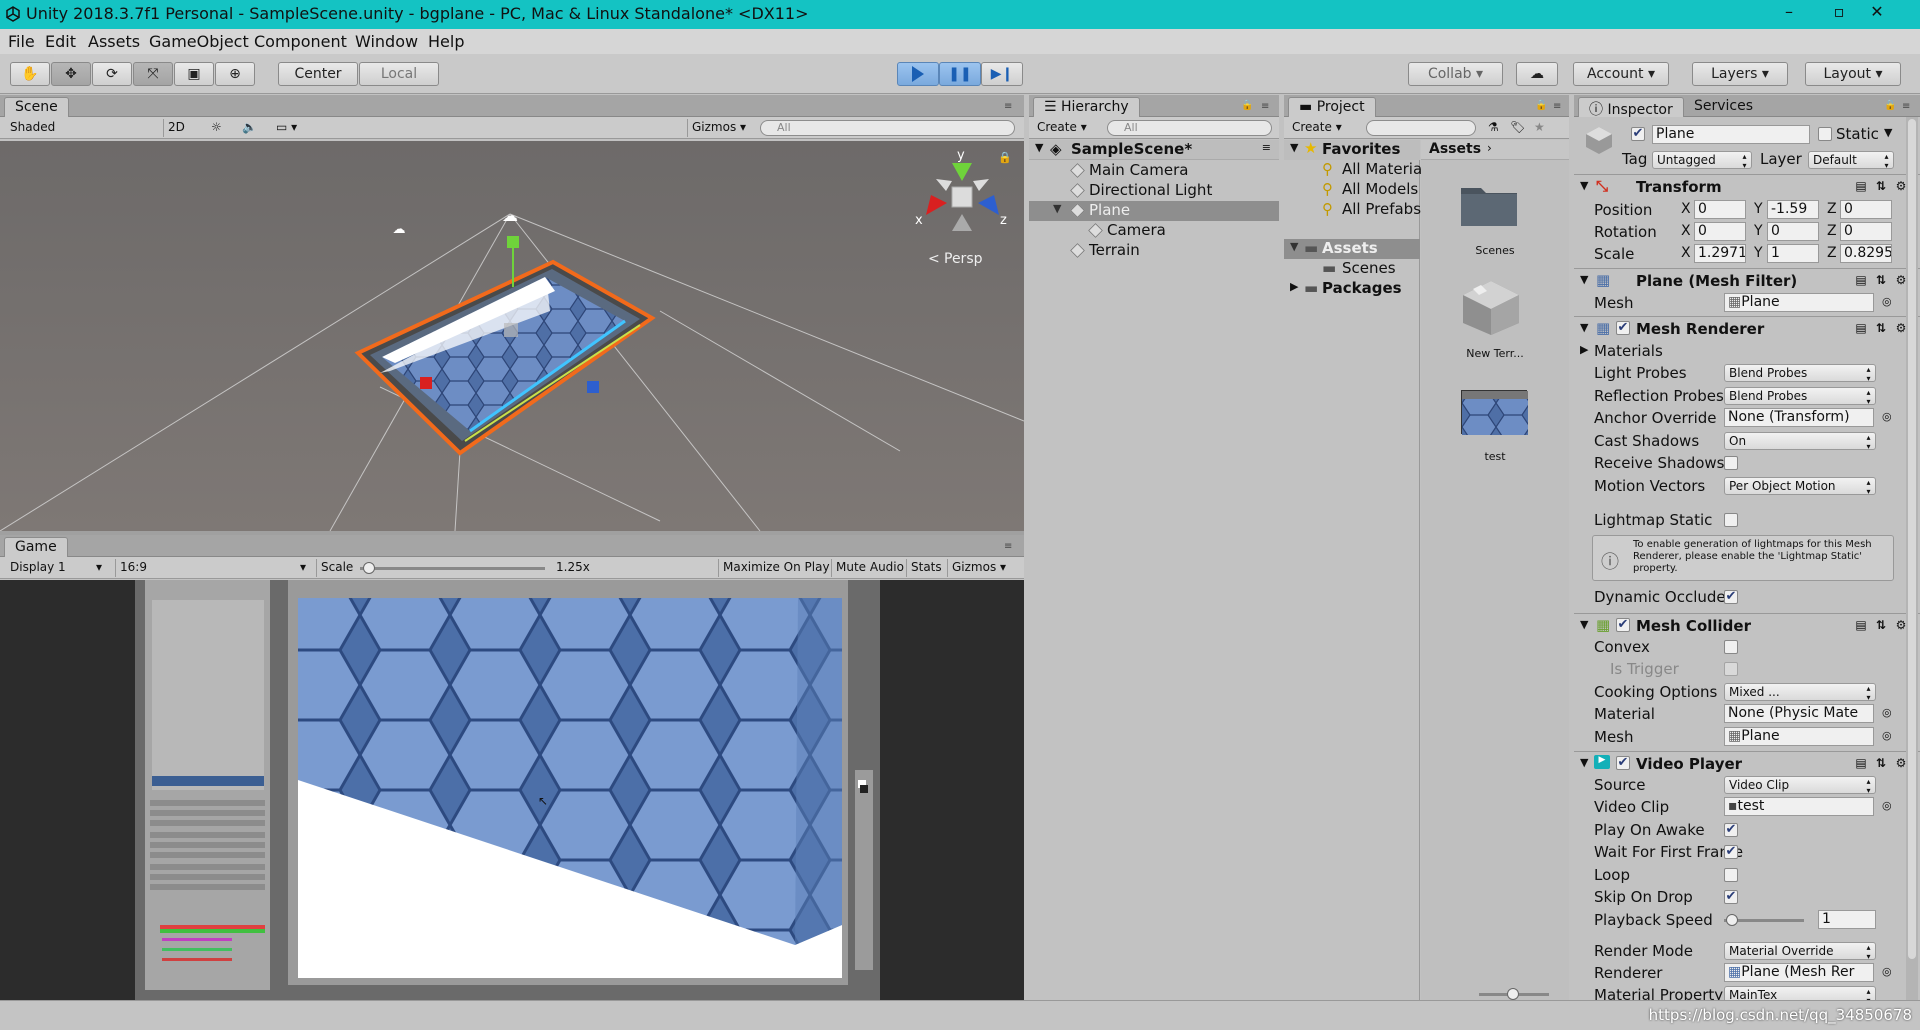 This screenshot has width=1920, height=1030. What do you see at coordinates (718, 128) in the screenshot?
I see `scene-gizmos-dropdown: Gizmos ▾` at bounding box center [718, 128].